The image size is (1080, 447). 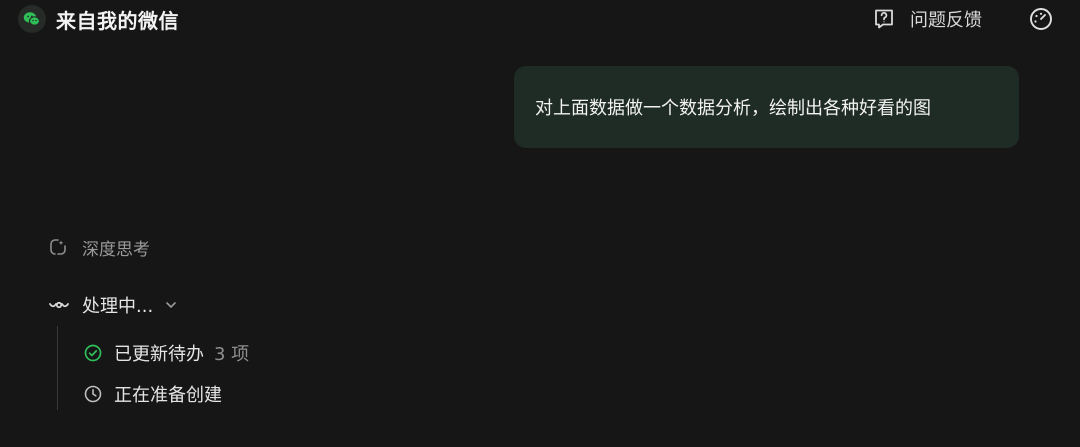 What do you see at coordinates (93, 353) in the screenshot?
I see `check-circle-icon` at bounding box center [93, 353].